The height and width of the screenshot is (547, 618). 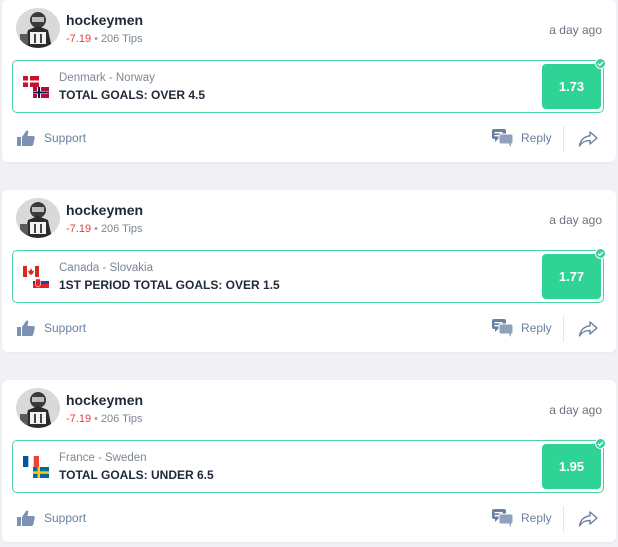 I want to click on flag-france-icon, so click(x=31, y=461).